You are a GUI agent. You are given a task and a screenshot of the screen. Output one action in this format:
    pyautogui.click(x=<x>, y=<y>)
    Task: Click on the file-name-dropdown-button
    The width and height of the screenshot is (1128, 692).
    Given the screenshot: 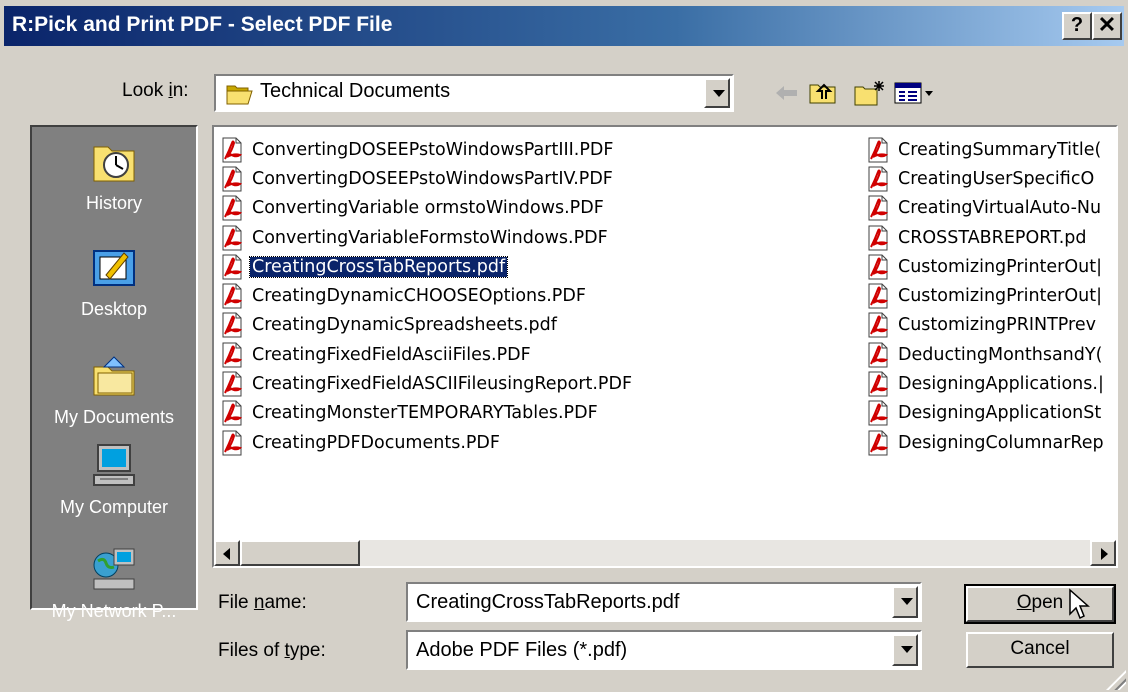 What is the action you would take?
    pyautogui.click(x=905, y=602)
    